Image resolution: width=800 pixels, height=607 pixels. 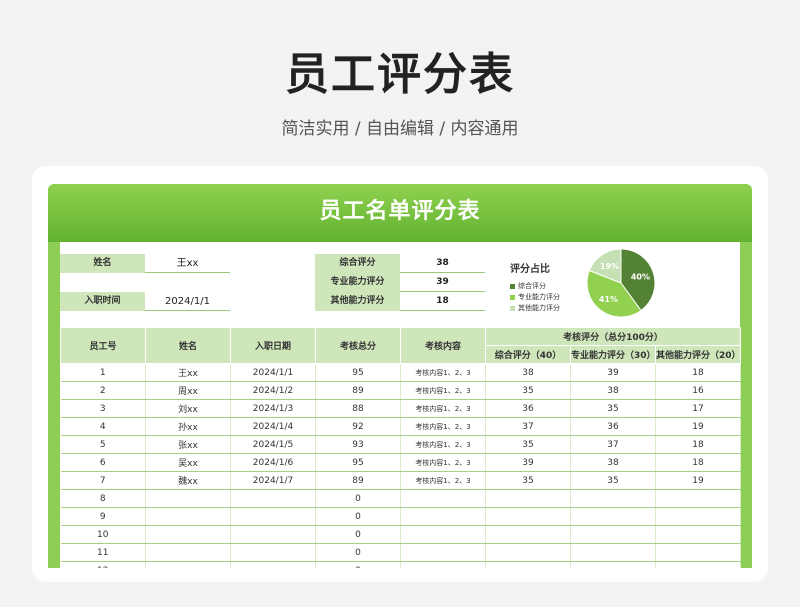 I want to click on cell-id: 8, so click(x=103, y=498).